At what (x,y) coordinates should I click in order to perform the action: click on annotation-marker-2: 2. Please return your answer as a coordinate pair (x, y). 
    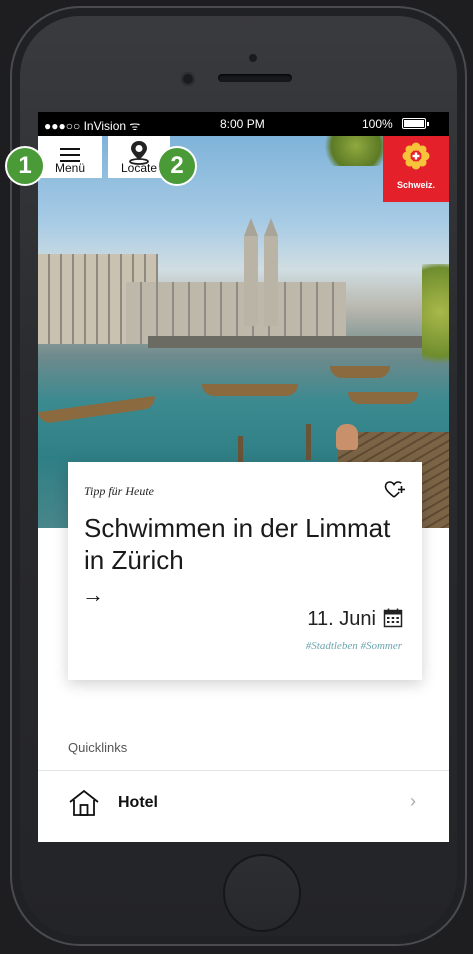
    Looking at the image, I should click on (177, 166).